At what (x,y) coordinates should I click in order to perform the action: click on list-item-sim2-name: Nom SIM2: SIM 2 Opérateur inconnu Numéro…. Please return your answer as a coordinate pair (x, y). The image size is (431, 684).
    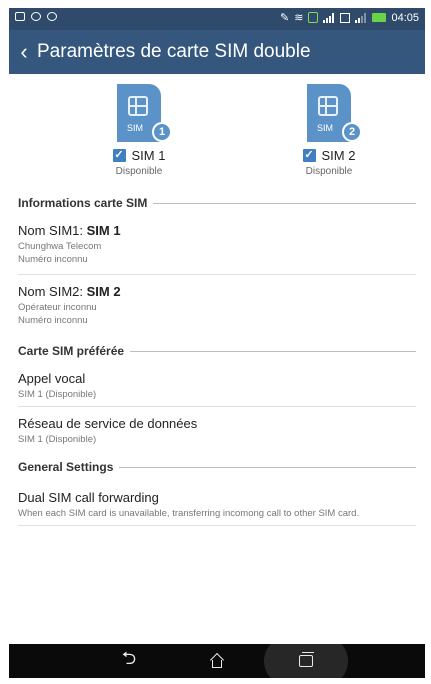
    Looking at the image, I should click on (217, 305).